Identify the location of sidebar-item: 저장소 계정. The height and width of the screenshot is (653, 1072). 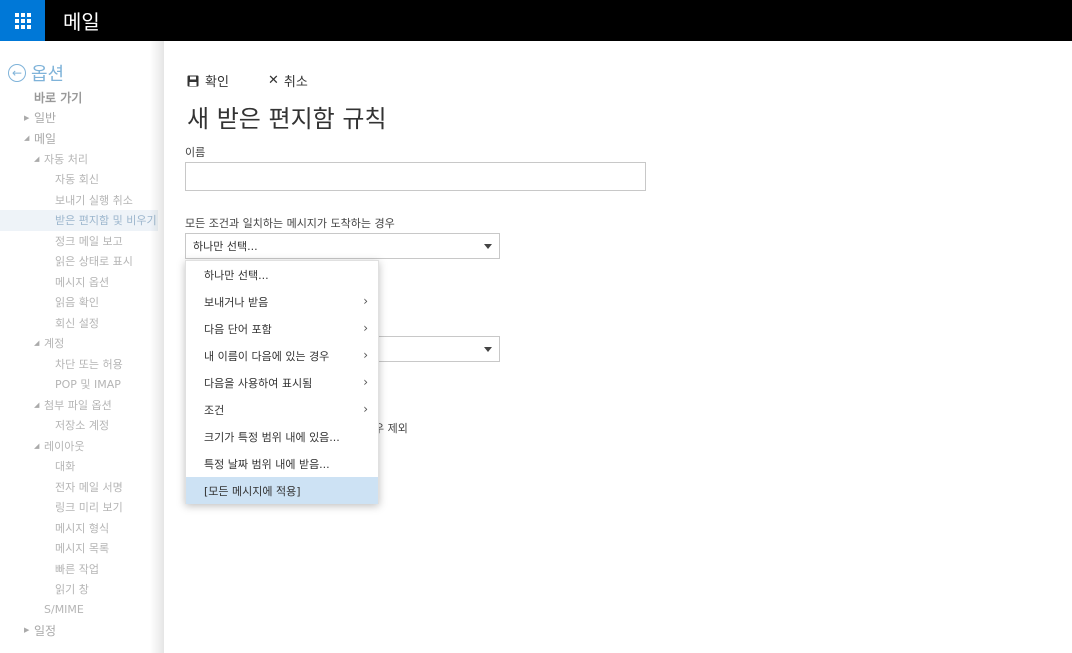
(79, 425).